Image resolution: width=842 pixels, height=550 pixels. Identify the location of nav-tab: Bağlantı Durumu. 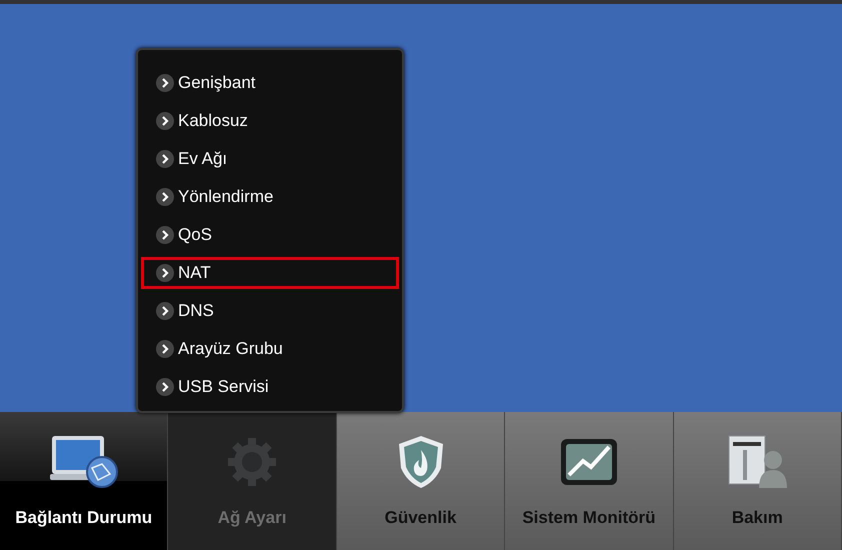
(84, 481).